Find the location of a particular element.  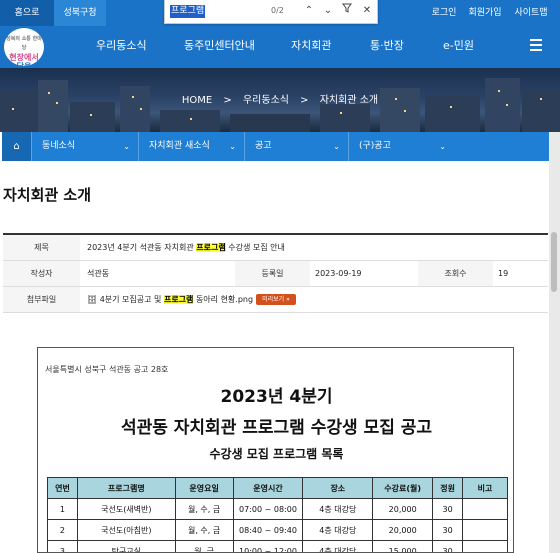

breadcrumb: HOME > 우리동소식 > 자치회관 소개 is located at coordinates (280, 100).